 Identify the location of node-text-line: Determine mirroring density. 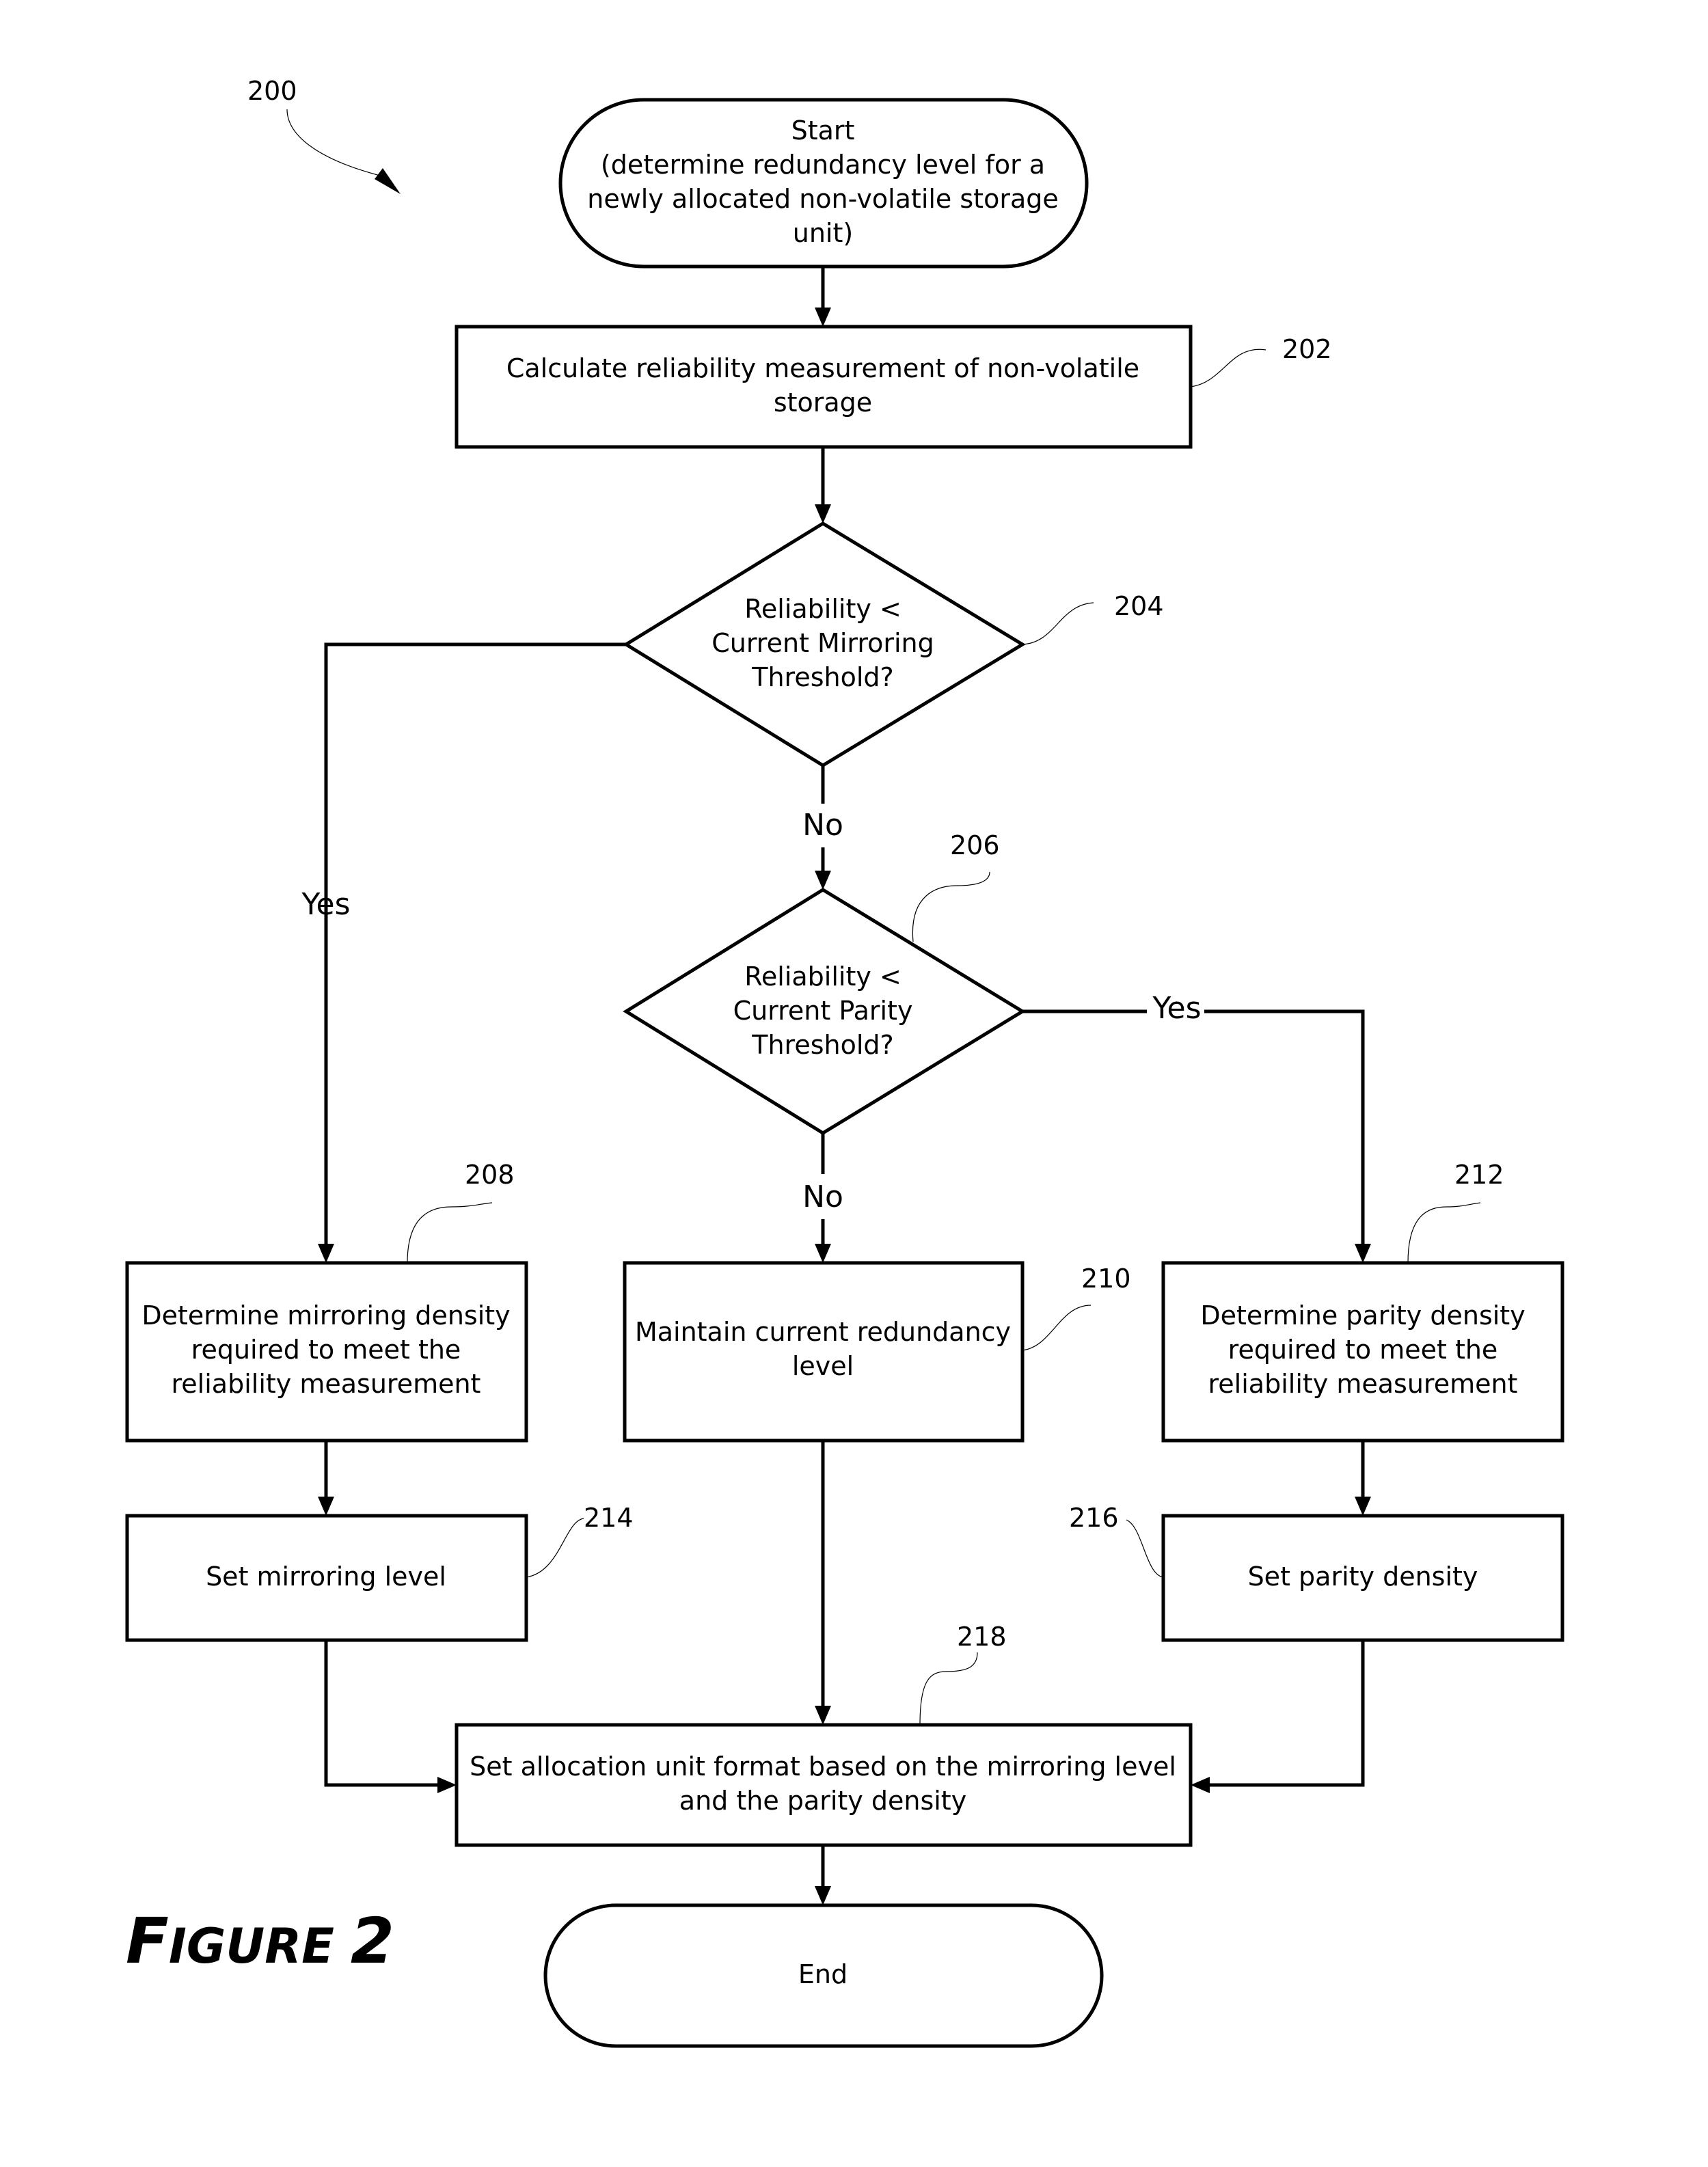
(325, 1315).